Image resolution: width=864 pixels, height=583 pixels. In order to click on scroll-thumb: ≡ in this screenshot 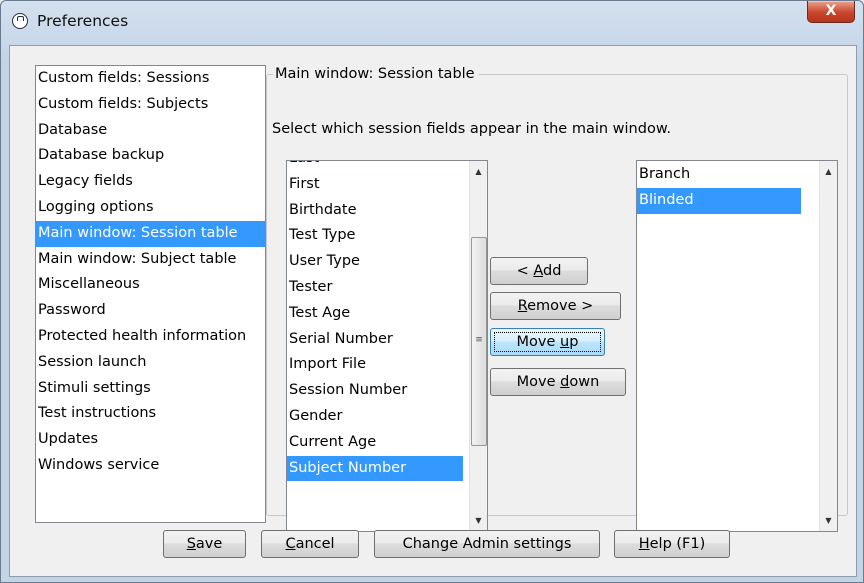, I will do `click(479, 341)`.